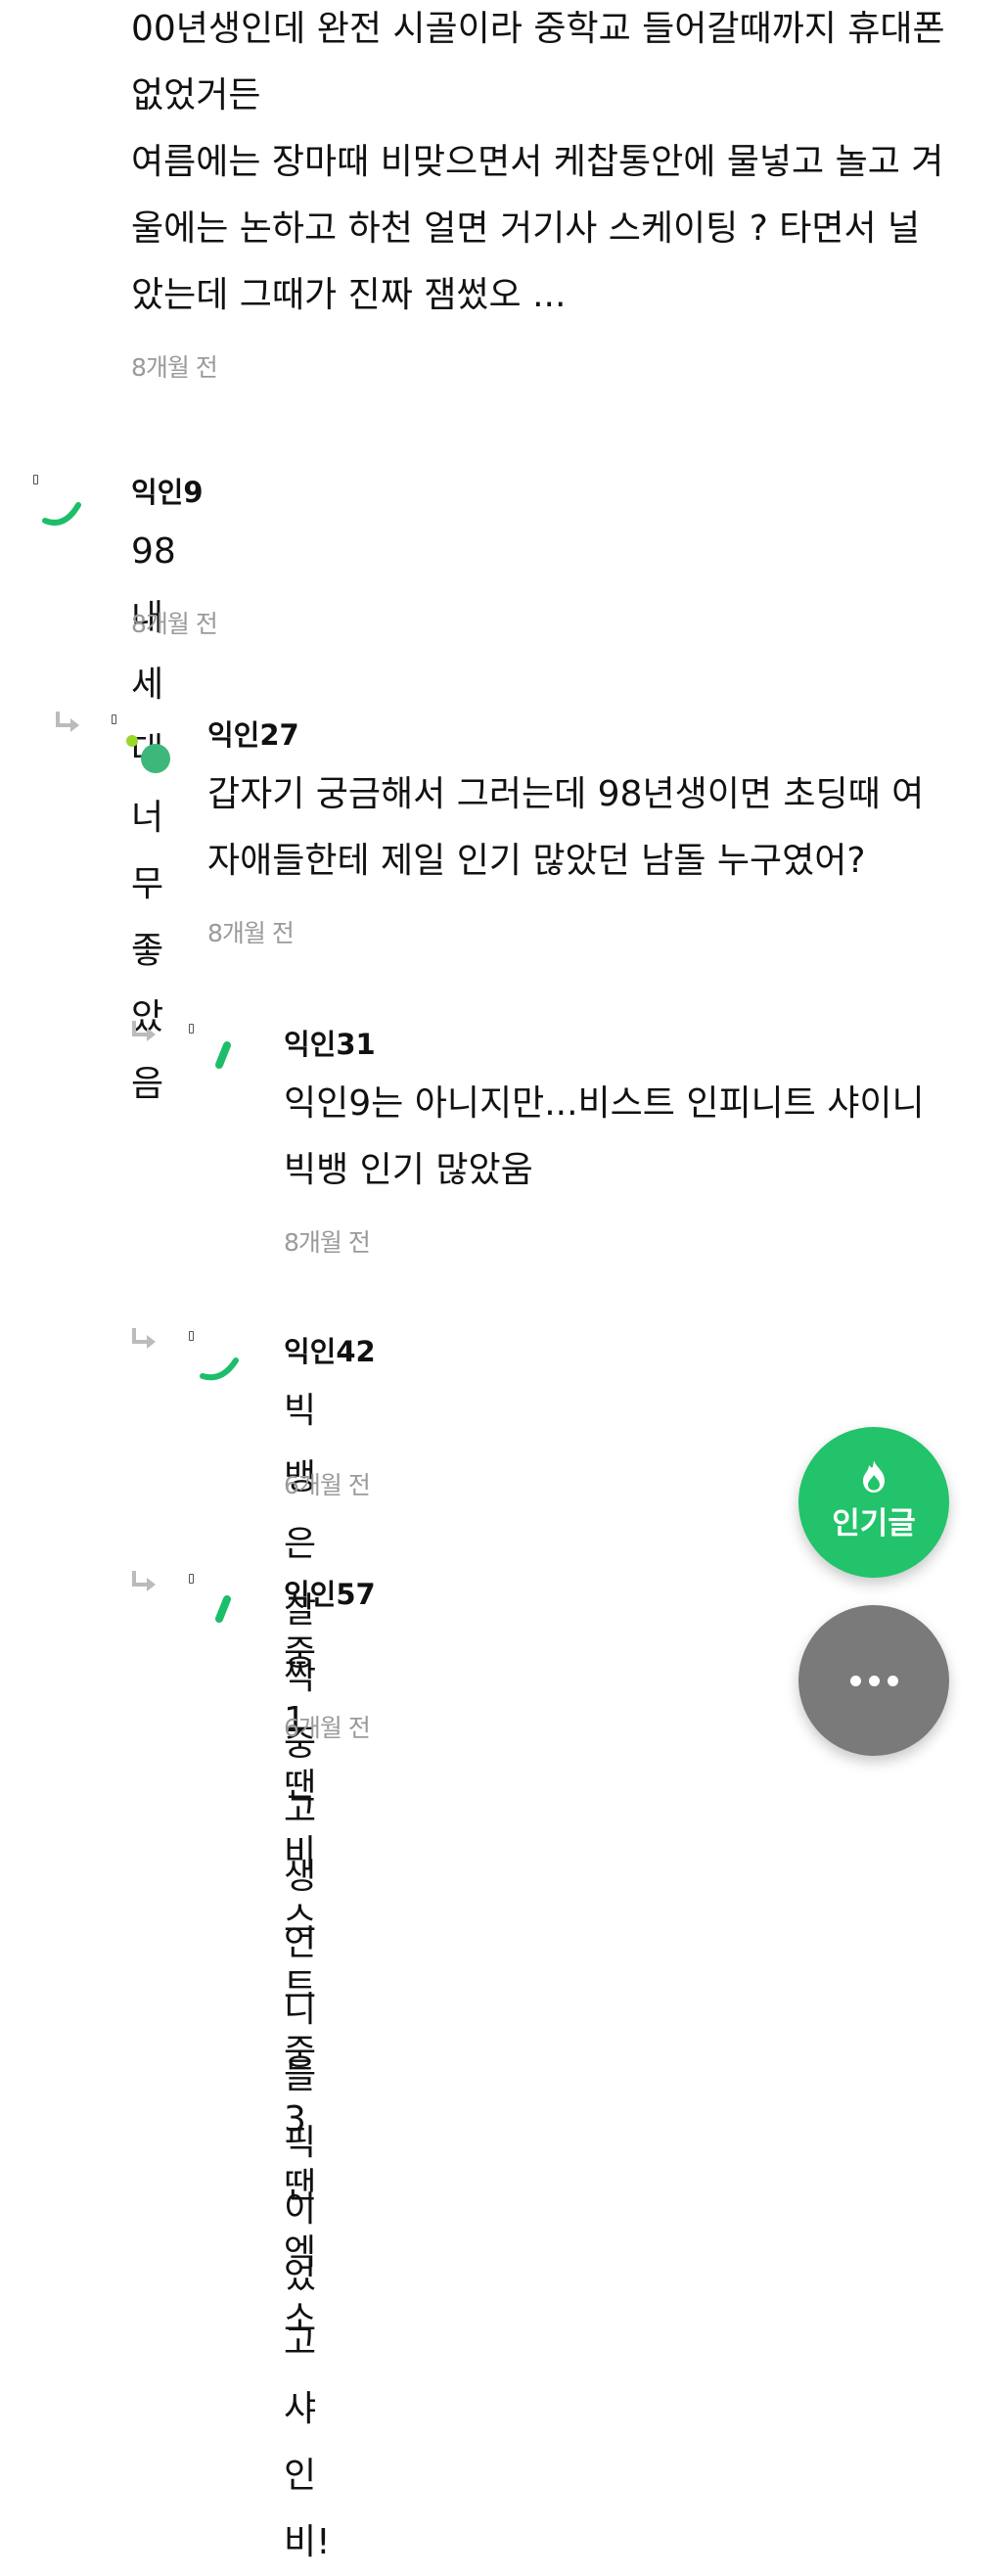 This screenshot has height=2576, width=1002. What do you see at coordinates (874, 1476) in the screenshot?
I see `flame-icon` at bounding box center [874, 1476].